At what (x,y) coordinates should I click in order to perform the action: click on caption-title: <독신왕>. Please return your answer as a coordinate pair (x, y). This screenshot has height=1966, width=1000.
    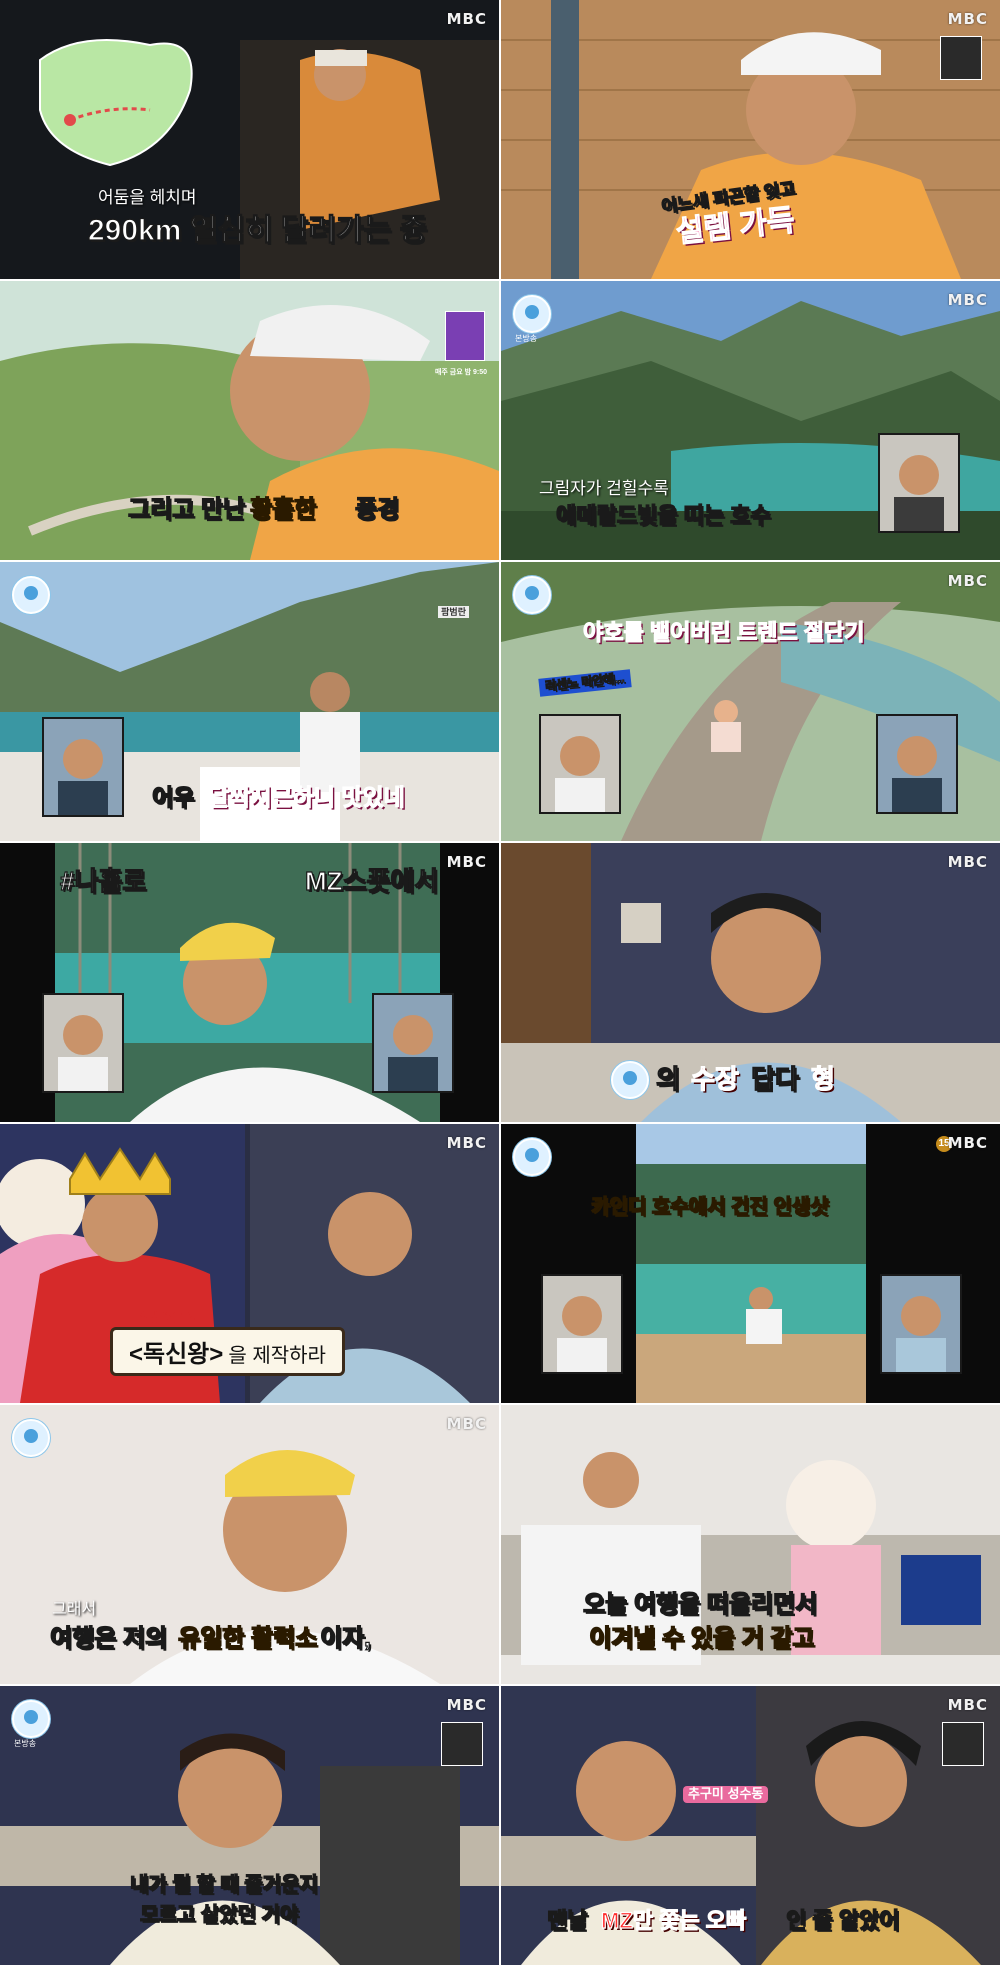
    Looking at the image, I should click on (176, 1354).